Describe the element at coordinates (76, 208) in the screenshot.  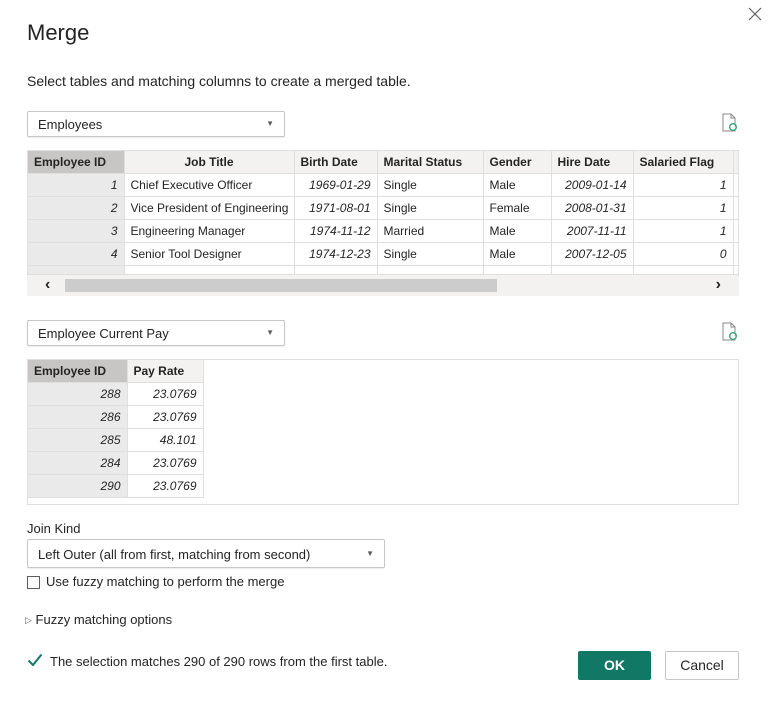
I see `cell-employee-id: 2` at that location.